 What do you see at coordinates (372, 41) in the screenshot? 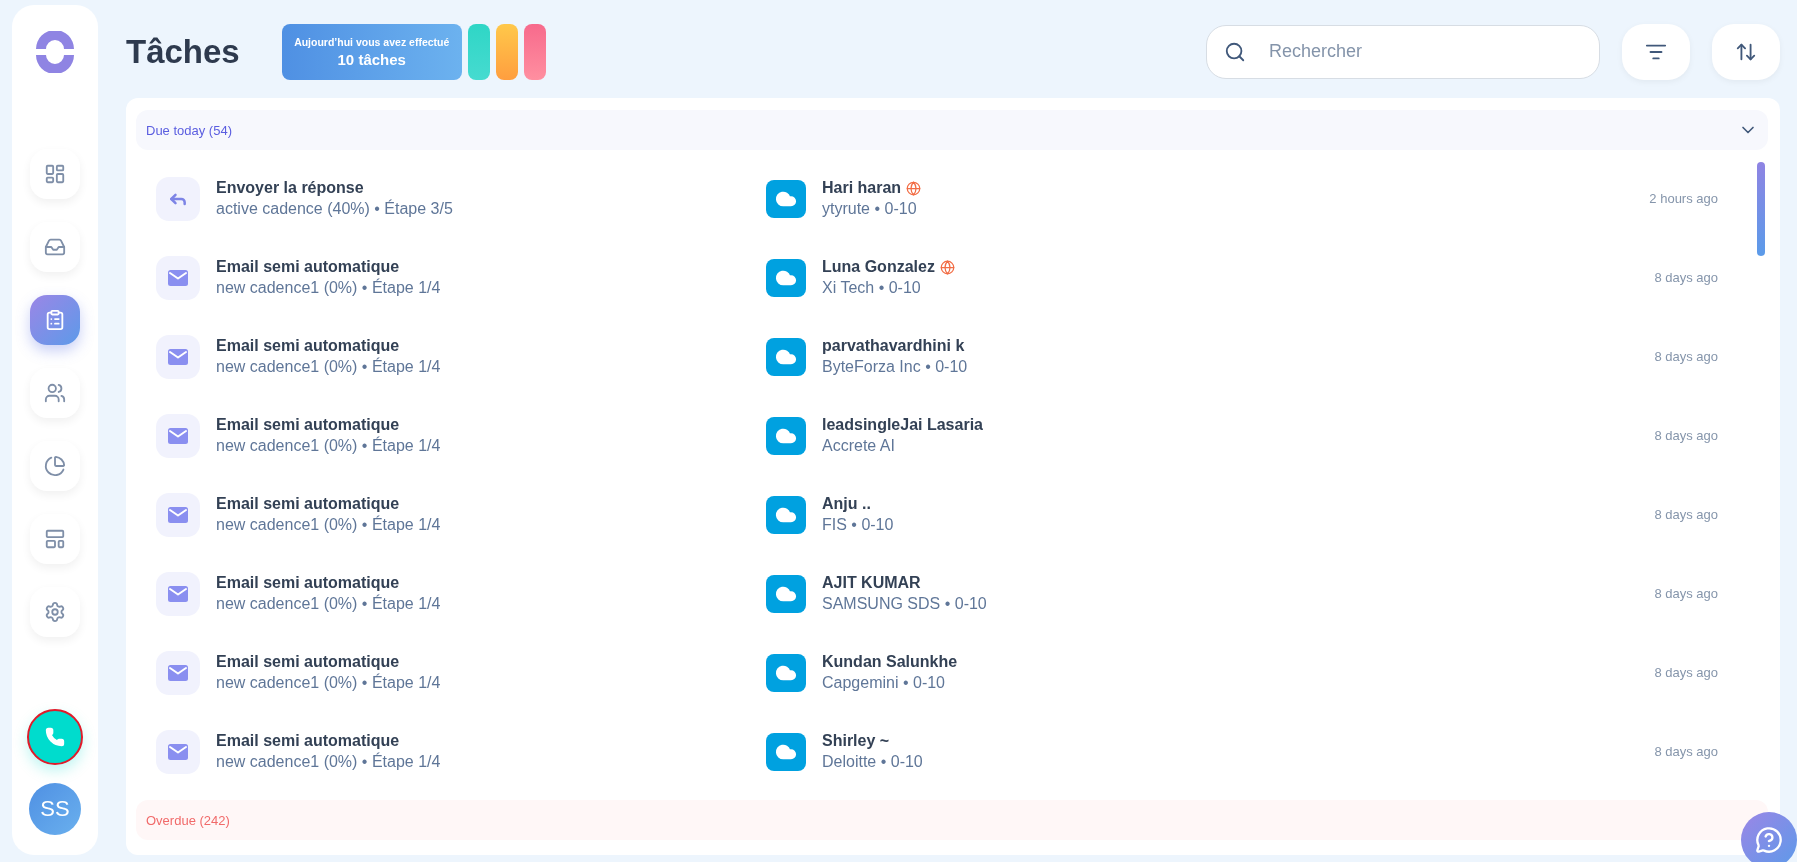
I see `summary-caption: Aujourd’hui vous avez effectué` at bounding box center [372, 41].